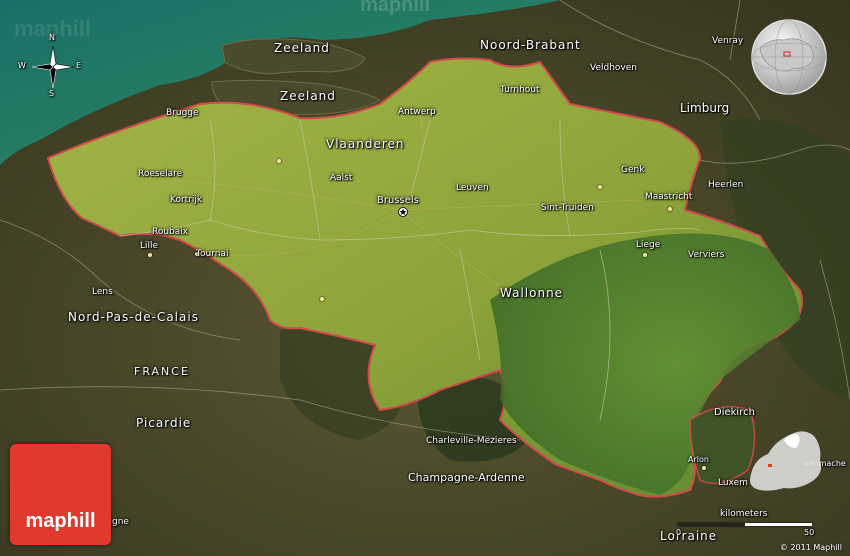  I want to click on compass-north: N, so click(52, 37).